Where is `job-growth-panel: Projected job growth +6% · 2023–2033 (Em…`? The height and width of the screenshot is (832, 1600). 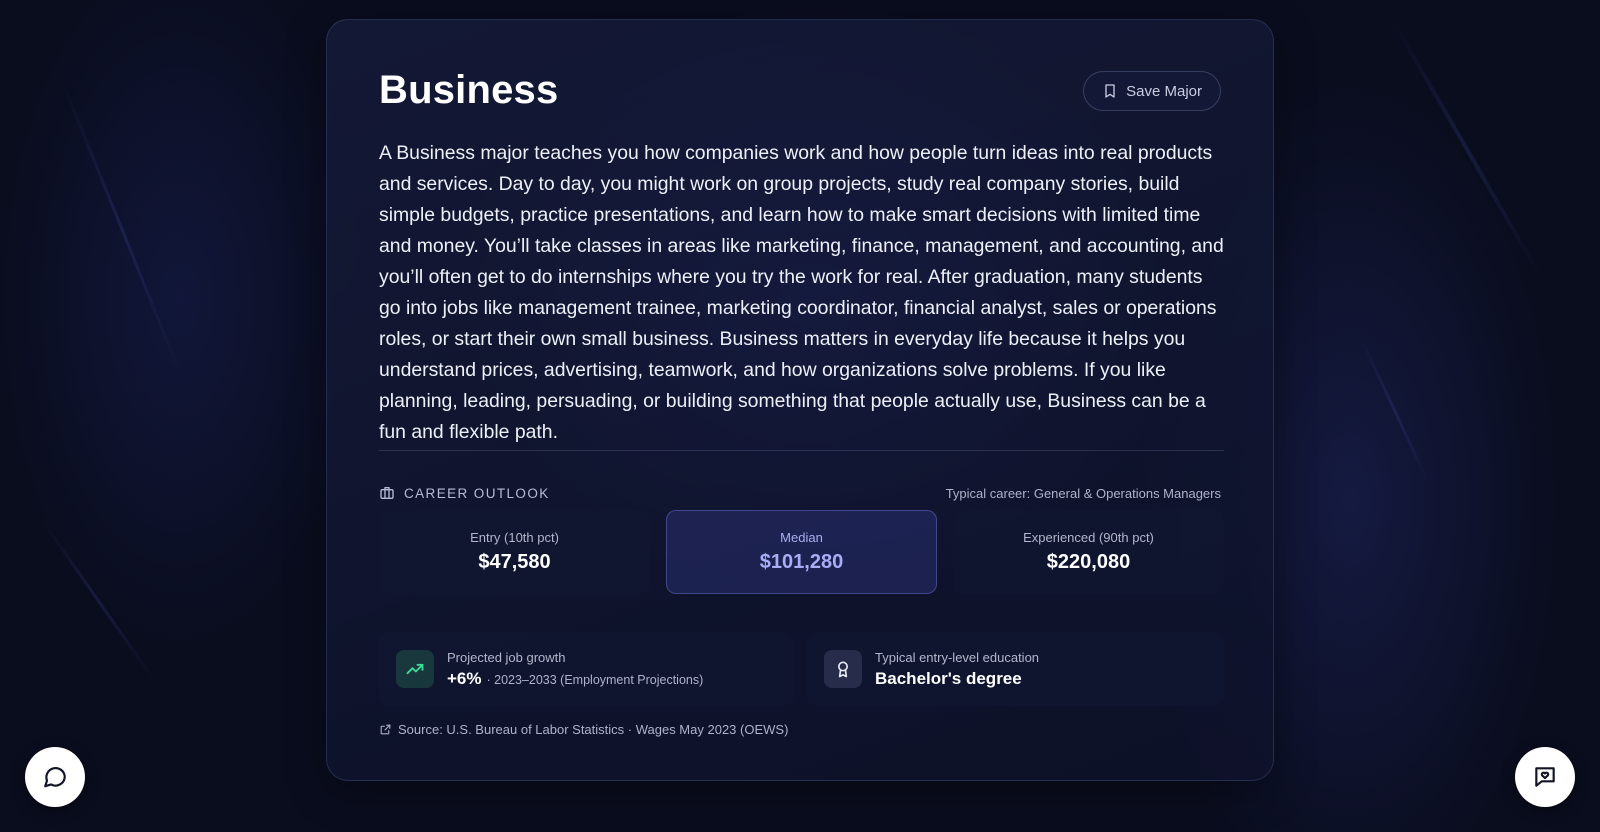 job-growth-panel: Projected job growth +6% · 2023–2033 (Em… is located at coordinates (586, 669).